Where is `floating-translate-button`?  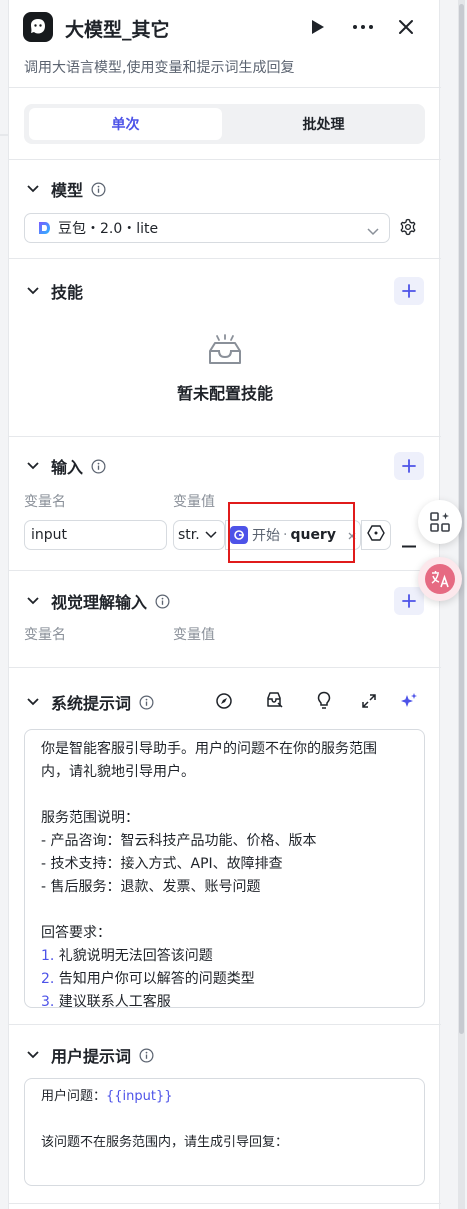
floating-translate-button is located at coordinates (440, 579).